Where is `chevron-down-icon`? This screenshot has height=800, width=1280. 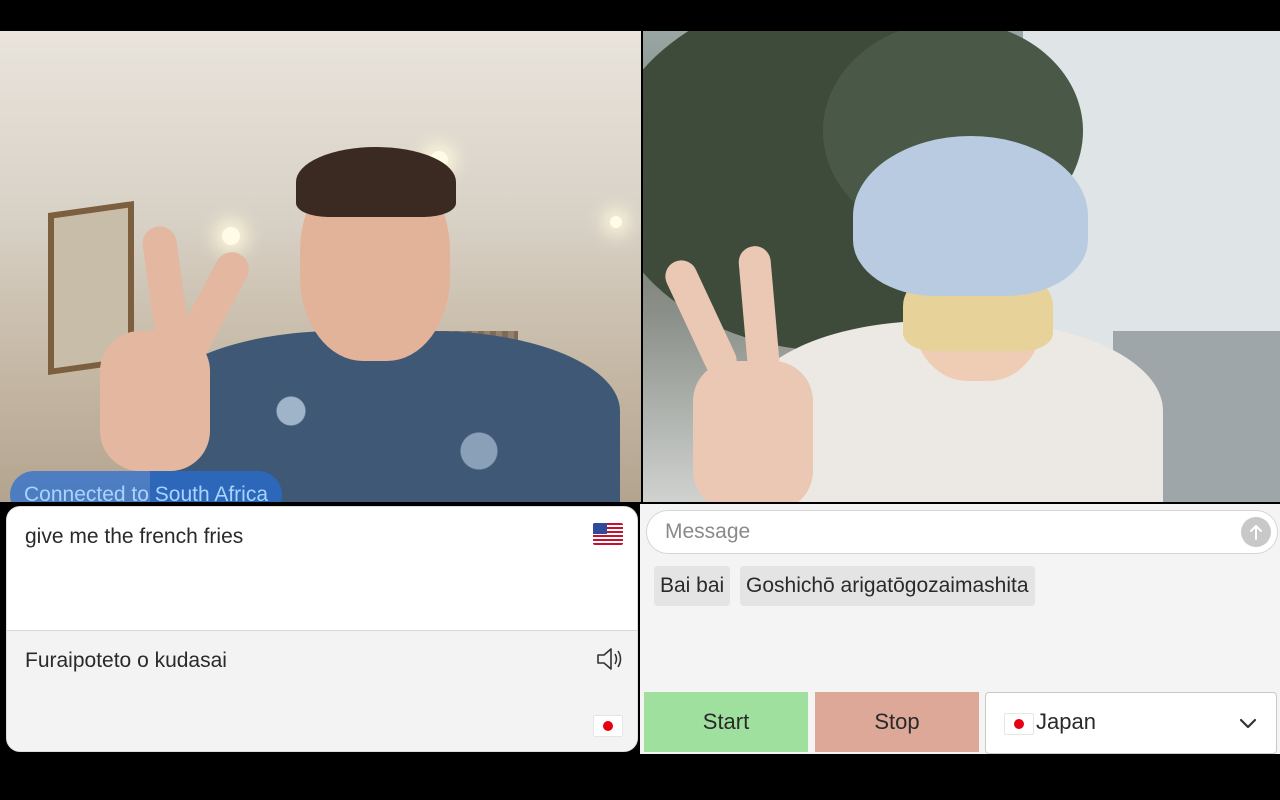 chevron-down-icon is located at coordinates (1248, 723).